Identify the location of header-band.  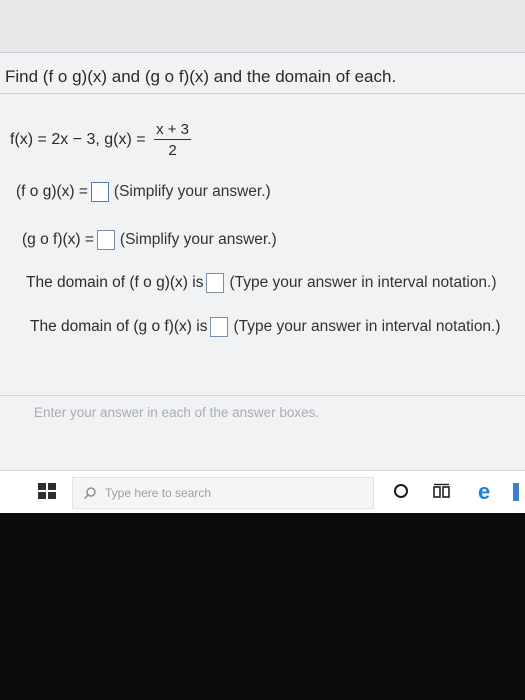
(262, 26).